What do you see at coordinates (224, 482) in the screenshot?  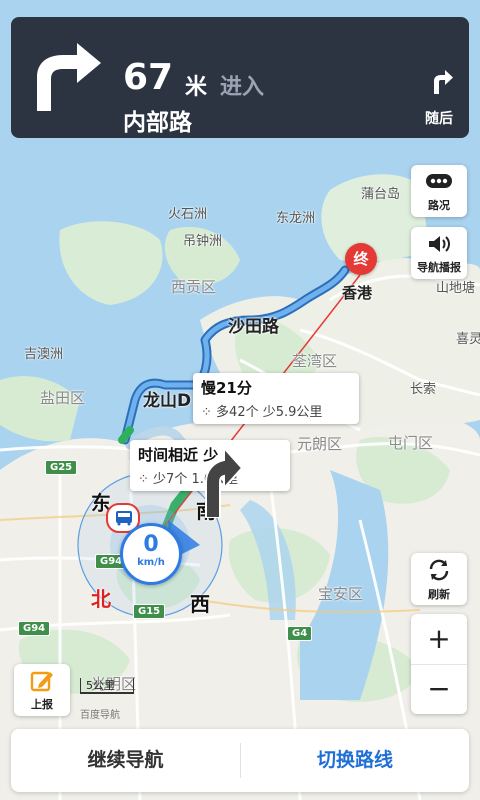 I see `maneuver-arrow-icon` at bounding box center [224, 482].